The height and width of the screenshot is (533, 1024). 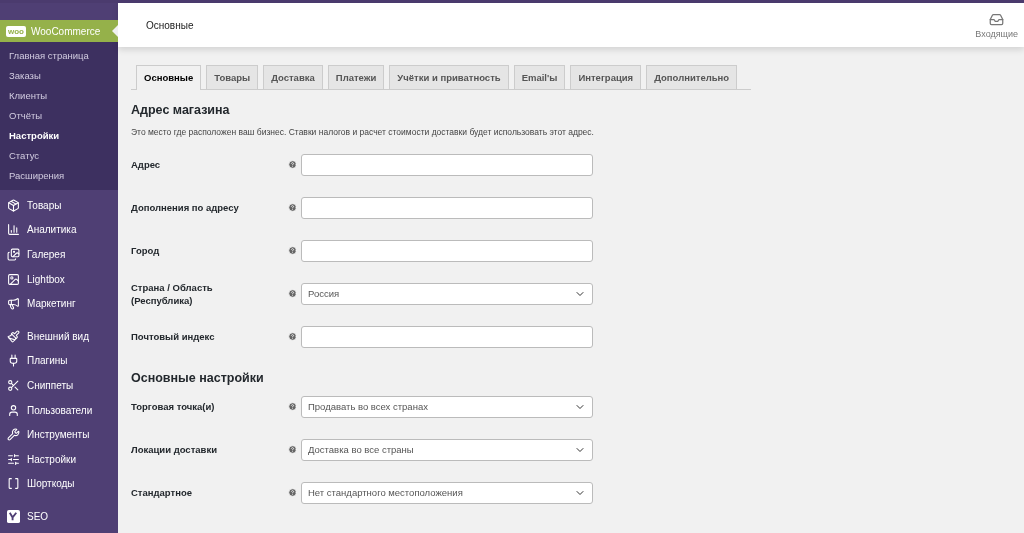 I want to click on sidebar-item: Аналитика, so click(x=59, y=230).